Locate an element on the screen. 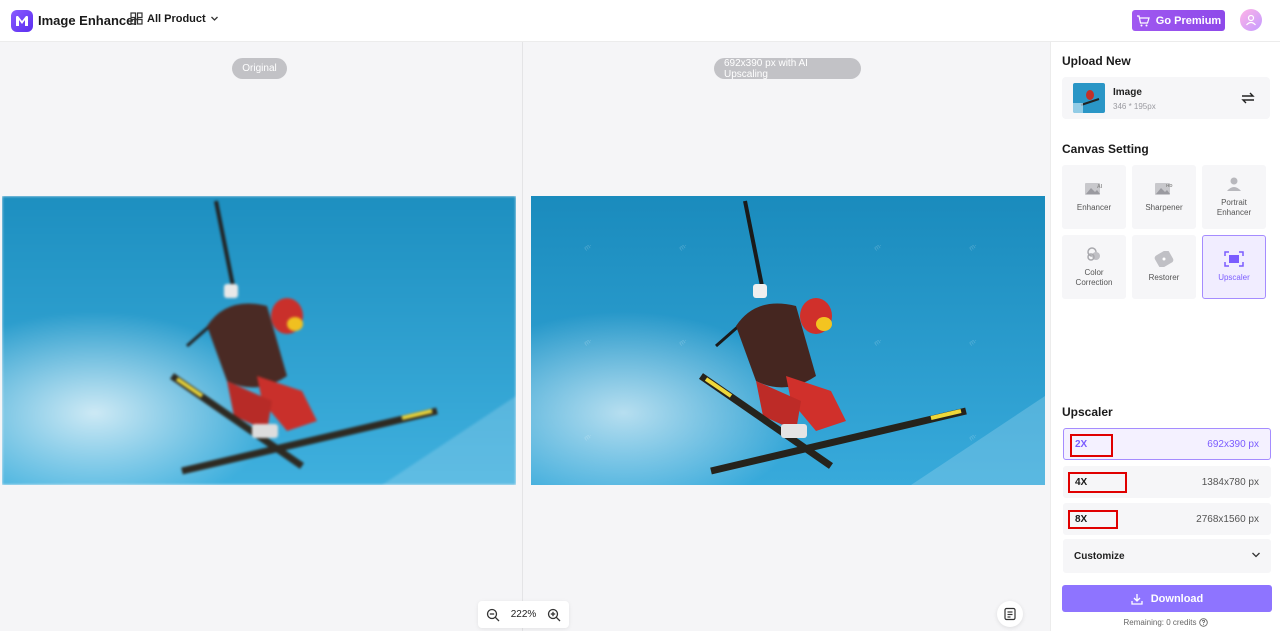 This screenshot has width=1280, height=631. app-logo-icon is located at coordinates (22, 21).